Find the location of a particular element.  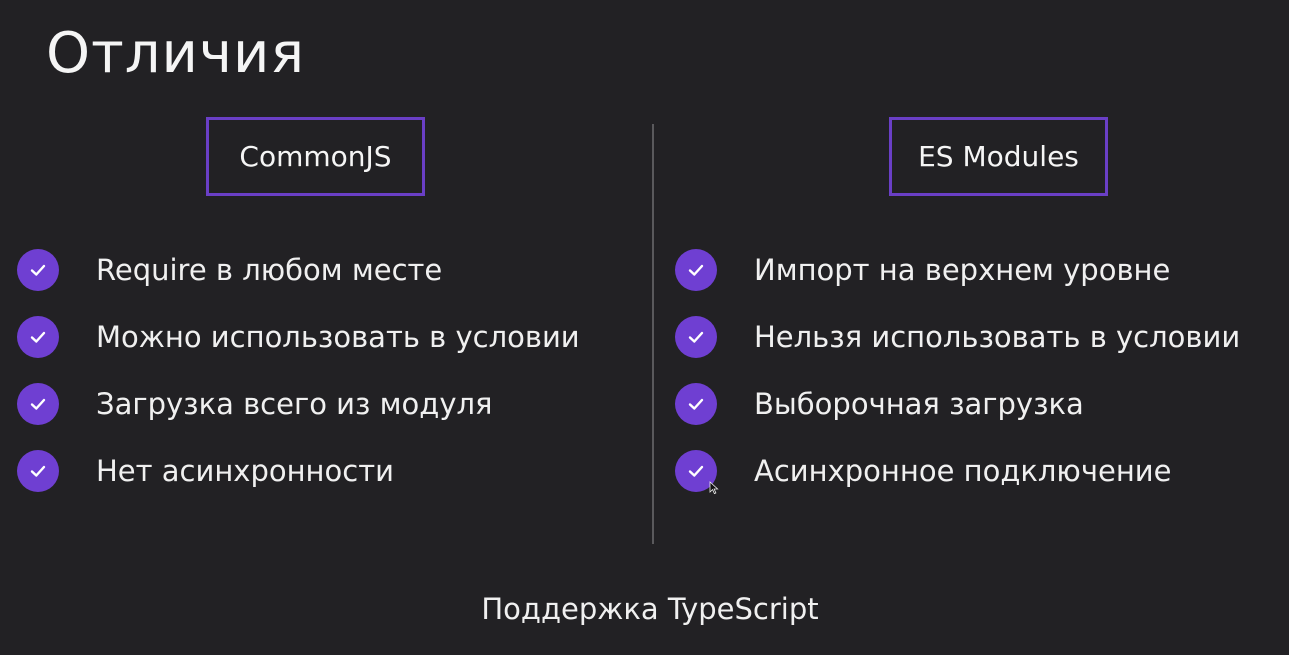

list-item-label: Асинхронное подключение is located at coordinates (963, 470).